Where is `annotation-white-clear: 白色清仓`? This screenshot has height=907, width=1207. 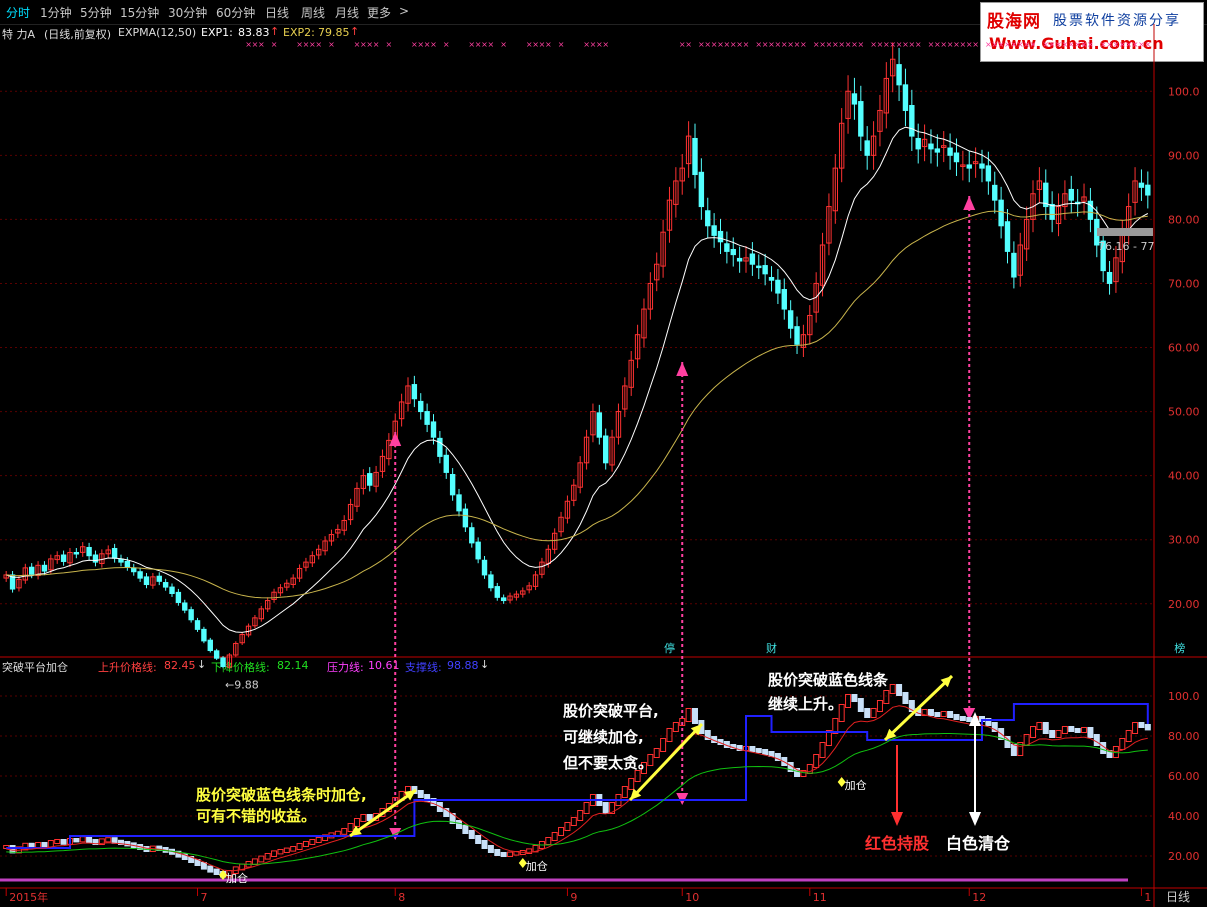
annotation-white-clear: 白色清仓 is located at coordinates (978, 843).